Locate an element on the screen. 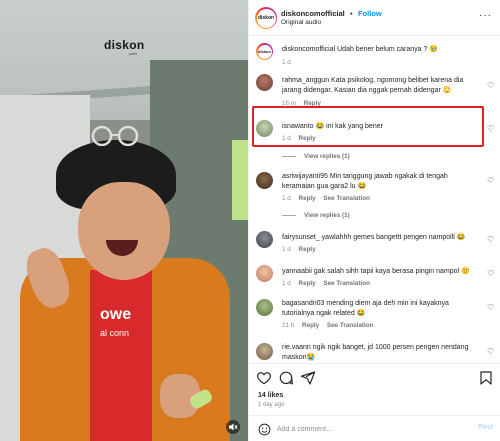 This screenshot has height=441, width=500. timestamp: 16 m is located at coordinates (289, 103).